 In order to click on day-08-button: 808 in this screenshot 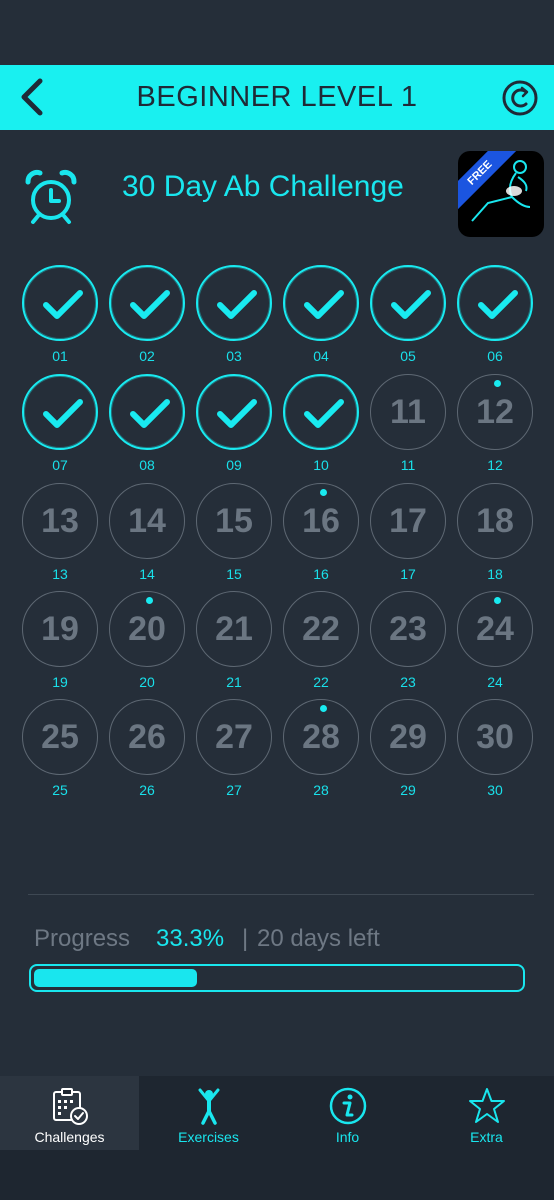, I will do `click(147, 424)`.